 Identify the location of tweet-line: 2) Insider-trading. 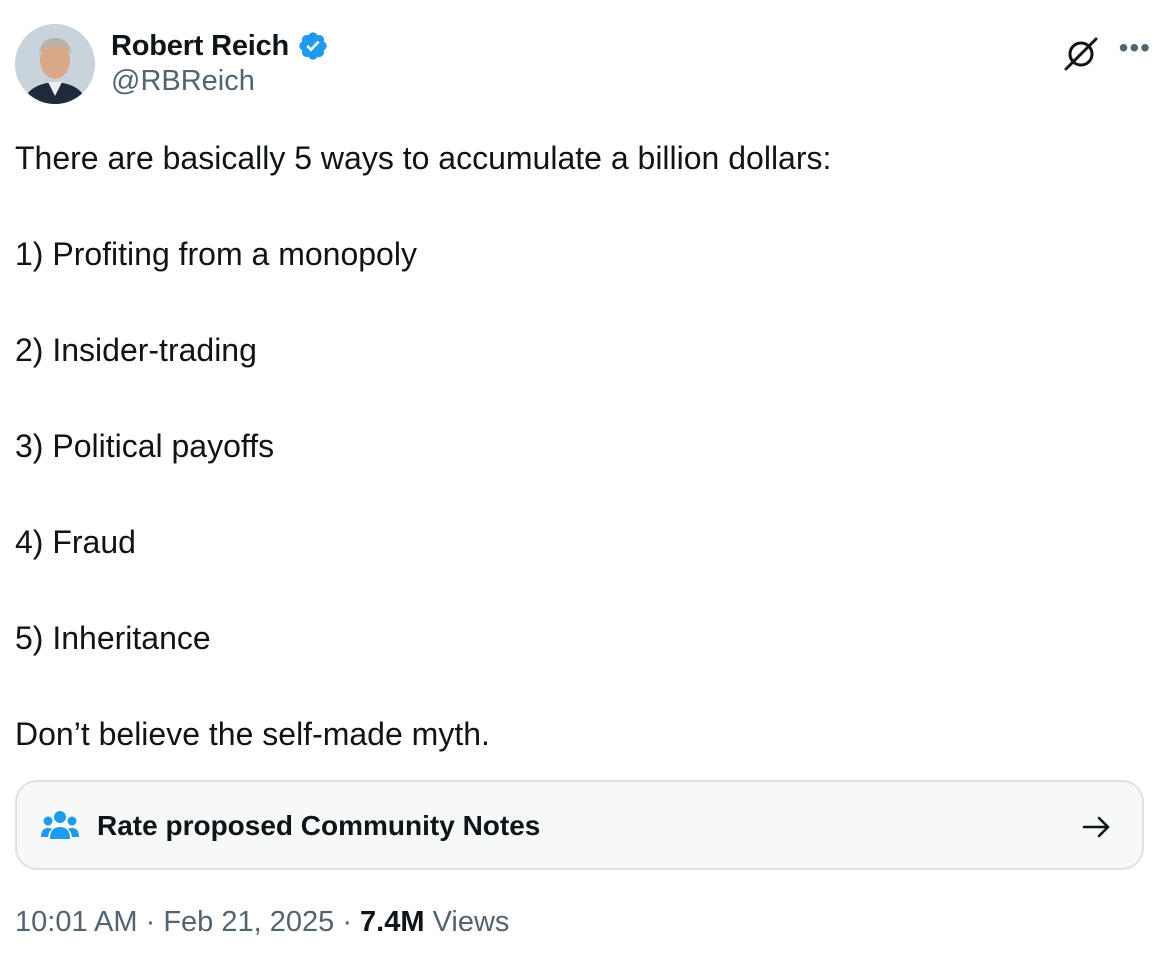
(136, 350).